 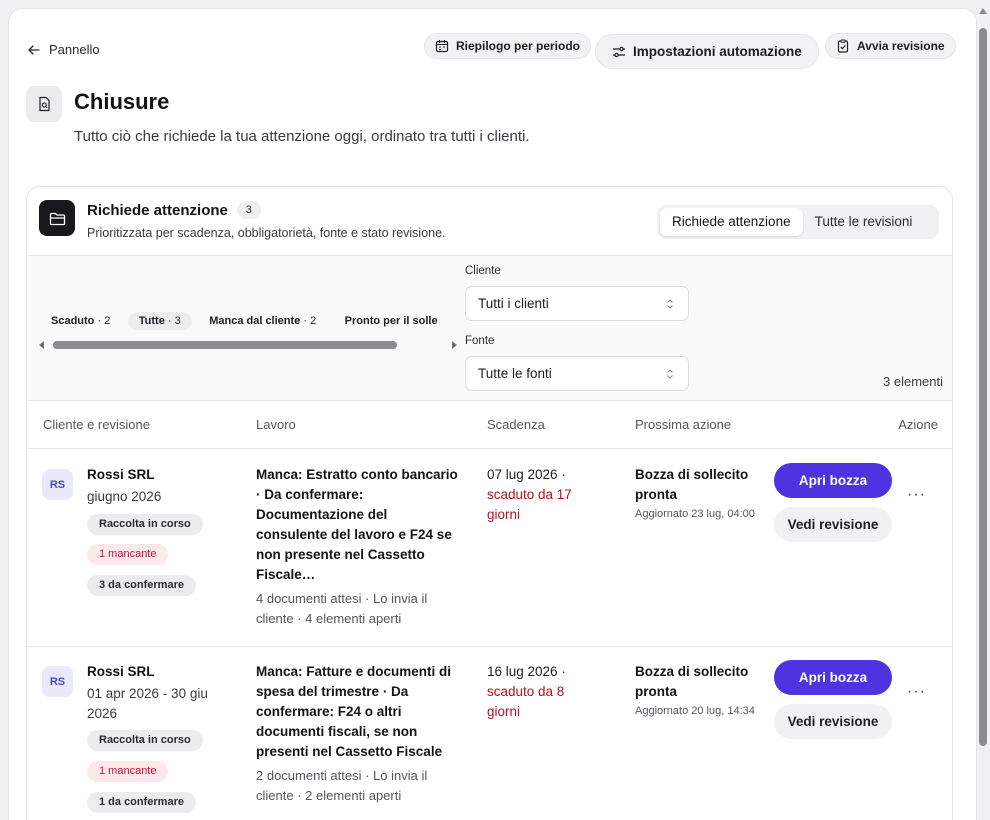 I want to click on chips-scrollbar, so click(x=248, y=345).